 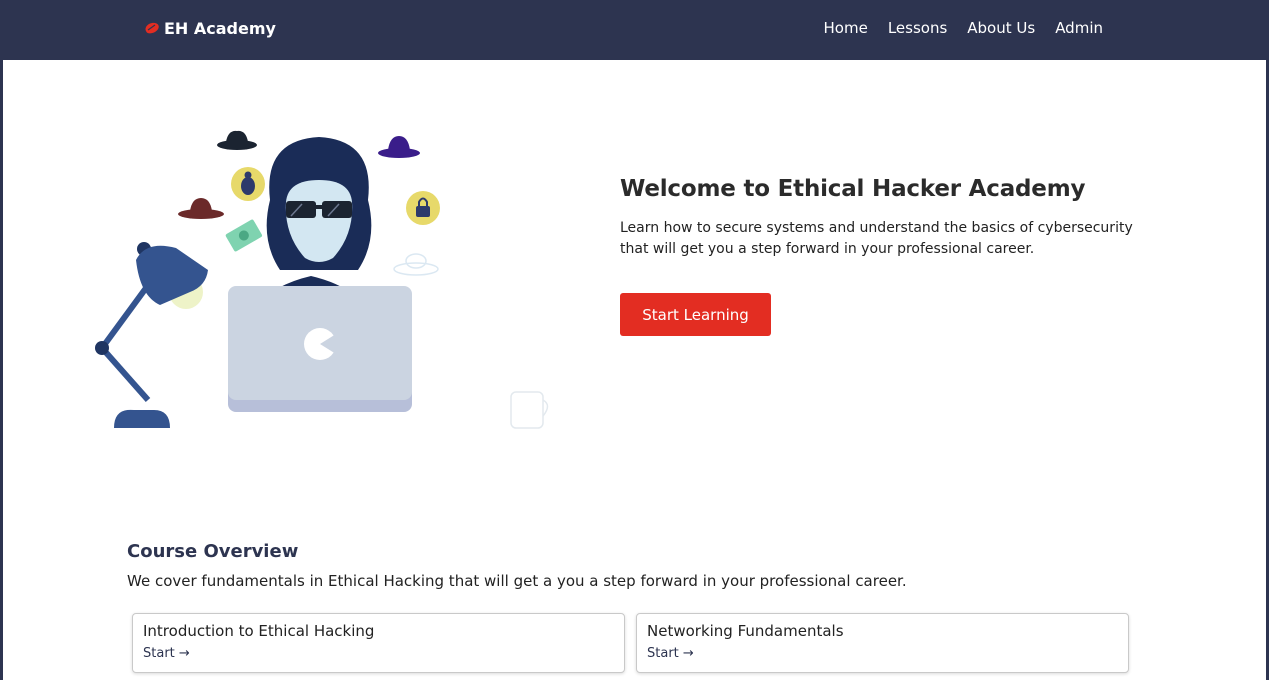 What do you see at coordinates (378, 643) in the screenshot?
I see `course-card: Introduction to Ethical Hacking Start →` at bounding box center [378, 643].